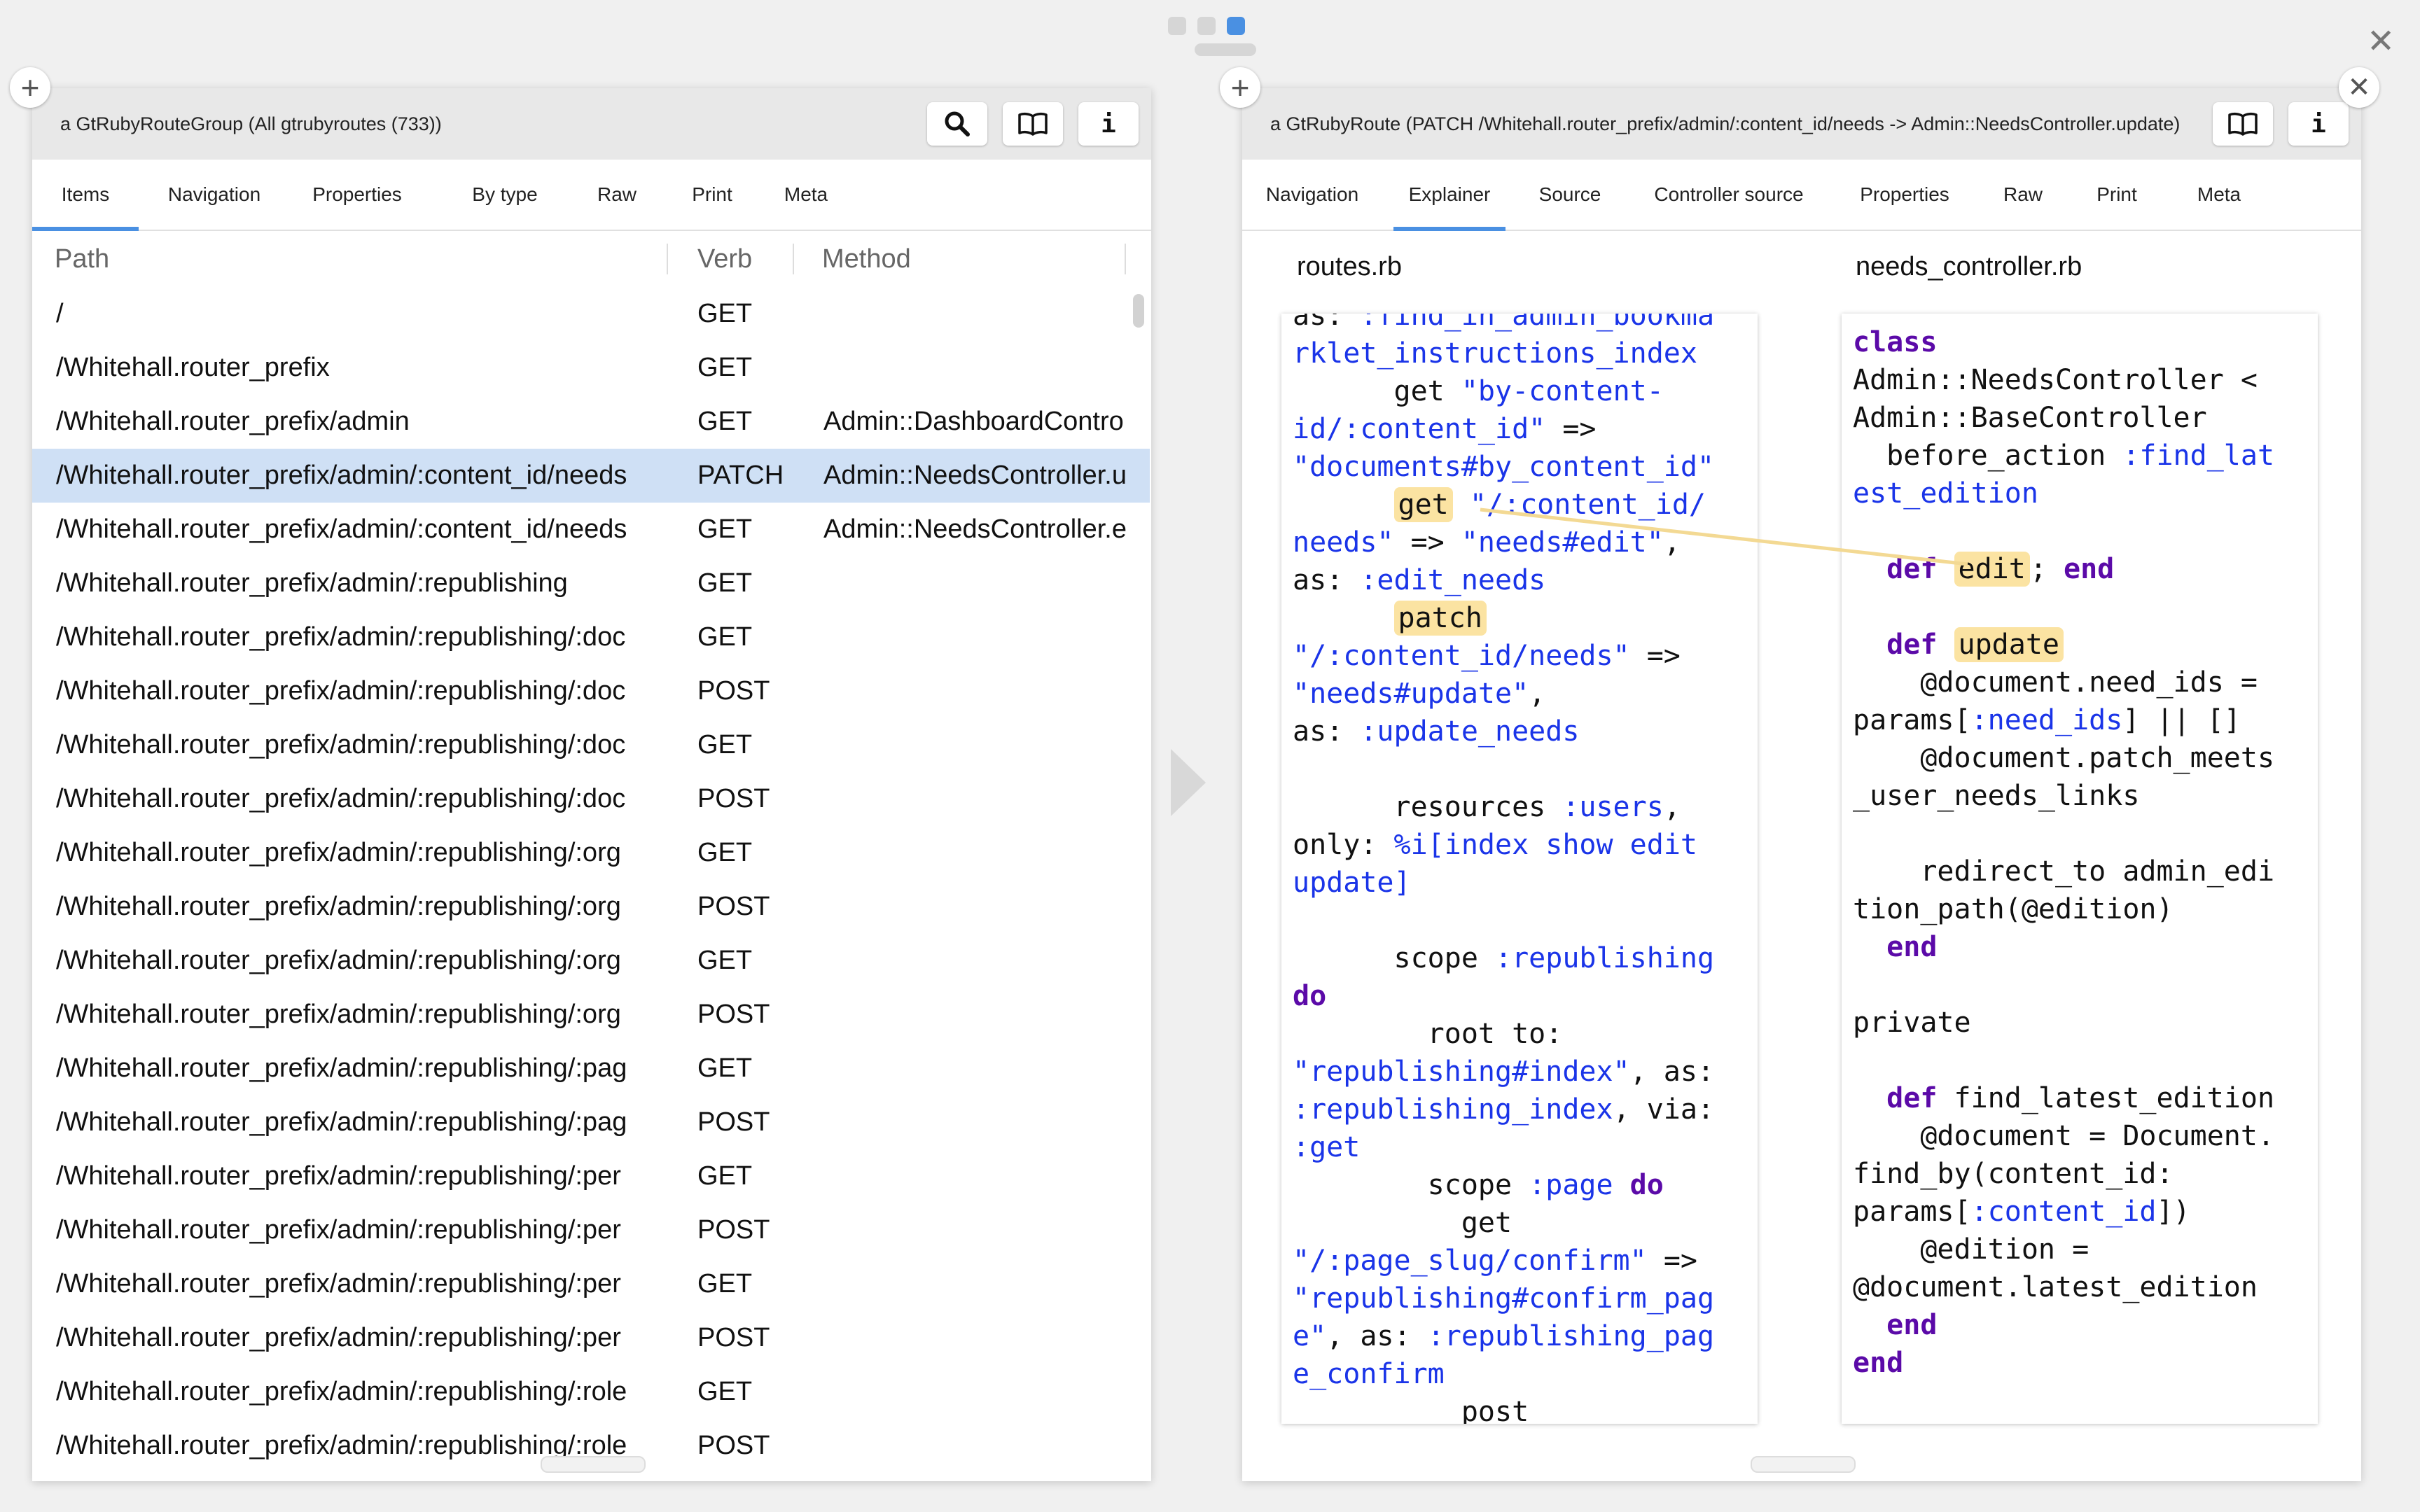  Describe the element at coordinates (957, 124) in the screenshot. I see `search-button` at that location.